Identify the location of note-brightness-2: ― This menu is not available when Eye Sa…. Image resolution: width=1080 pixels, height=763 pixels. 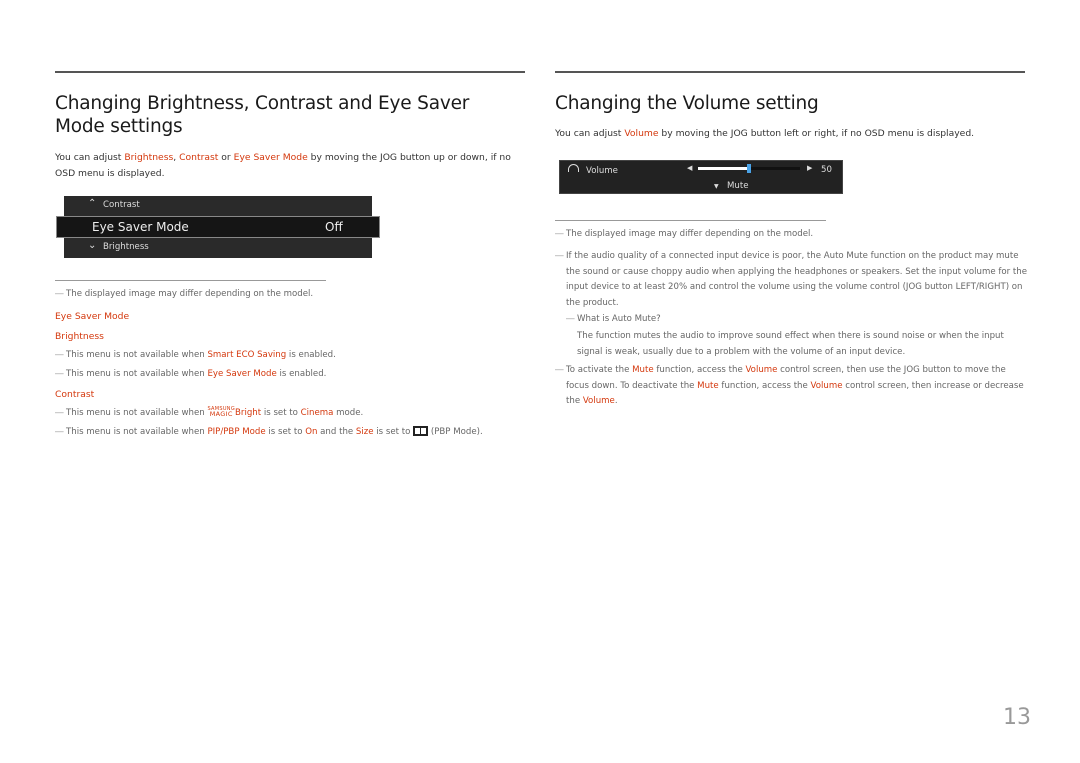
(290, 375).